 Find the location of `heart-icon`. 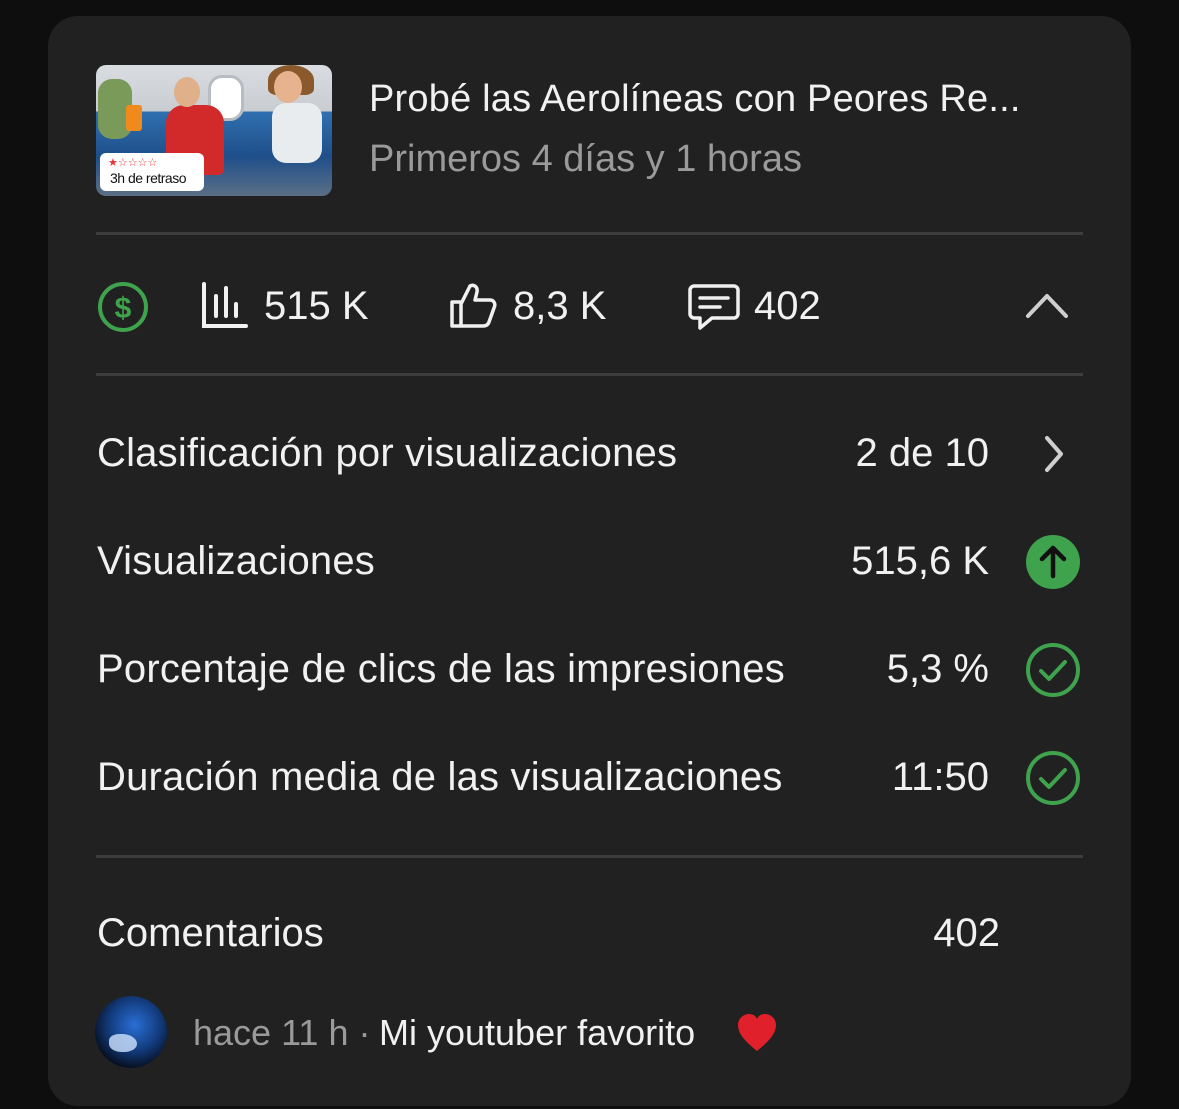

heart-icon is located at coordinates (757, 1032).